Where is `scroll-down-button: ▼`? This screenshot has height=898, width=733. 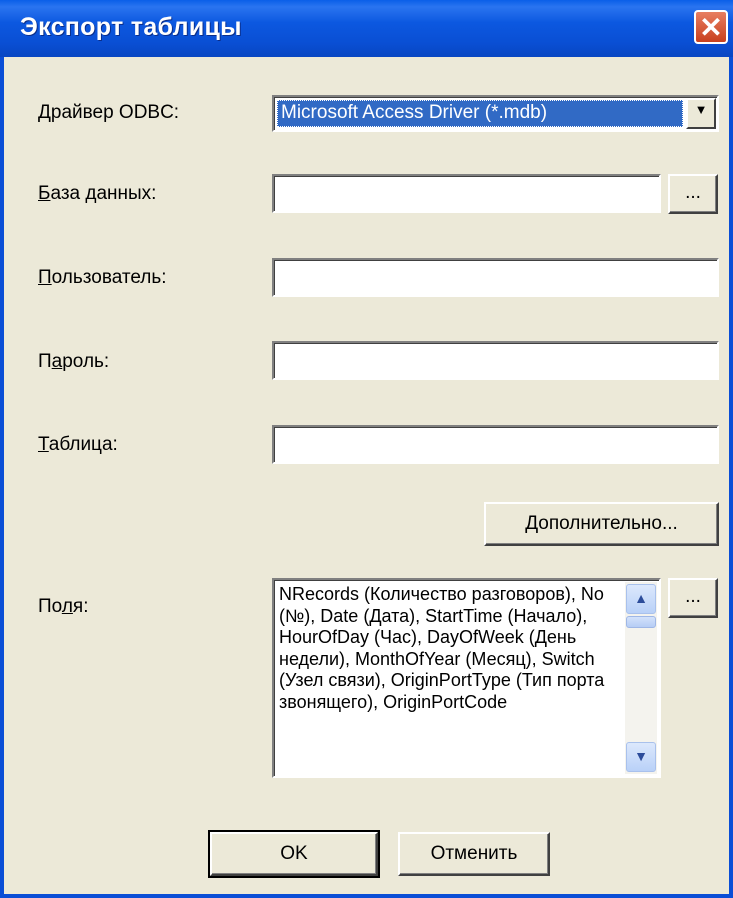
scroll-down-button: ▼ is located at coordinates (641, 757).